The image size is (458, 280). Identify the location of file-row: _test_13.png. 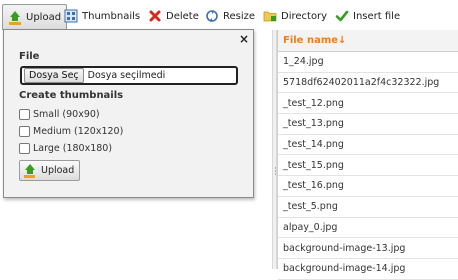
(368, 124).